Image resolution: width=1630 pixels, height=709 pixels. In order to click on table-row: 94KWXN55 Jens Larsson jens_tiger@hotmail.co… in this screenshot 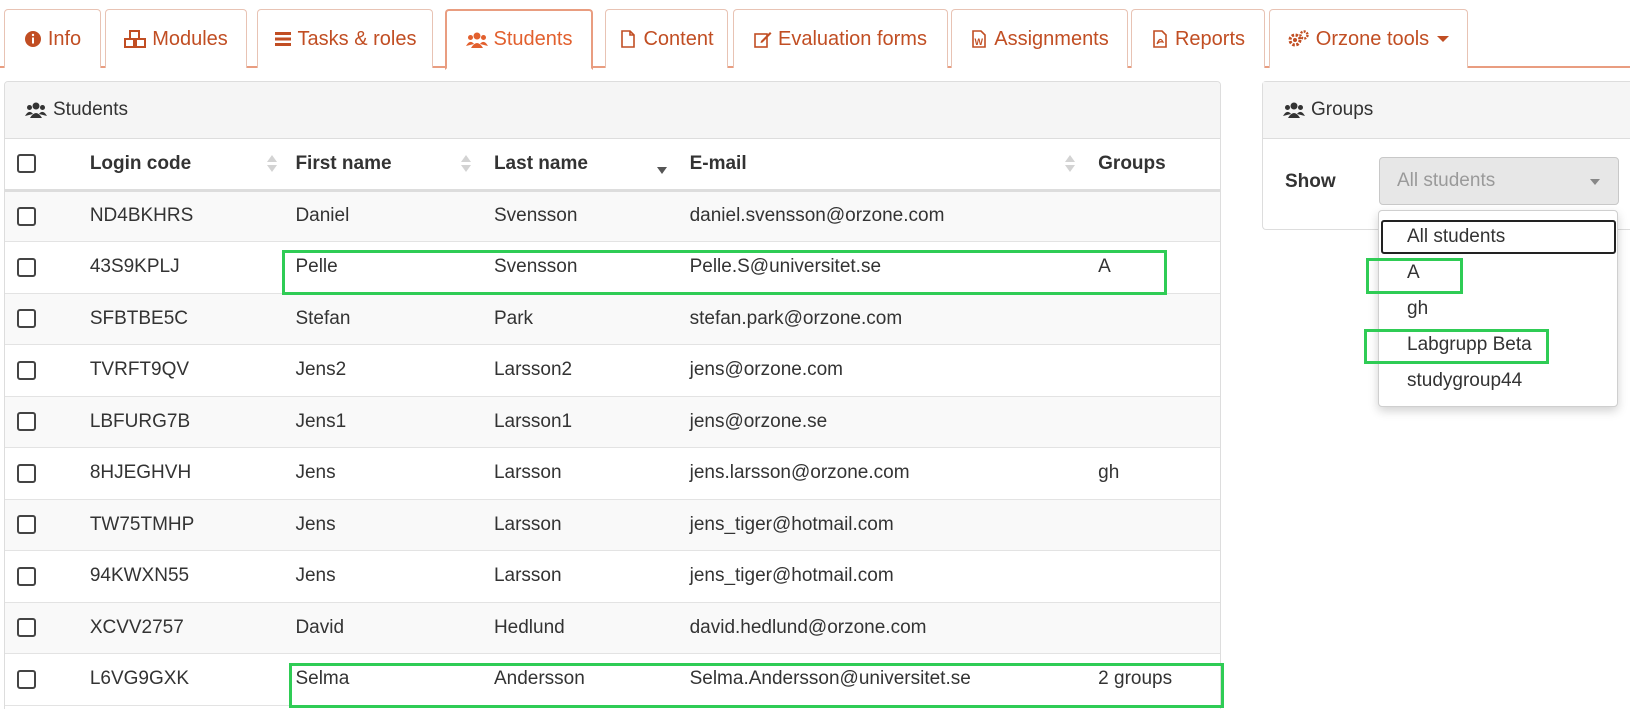, I will do `click(612, 576)`.